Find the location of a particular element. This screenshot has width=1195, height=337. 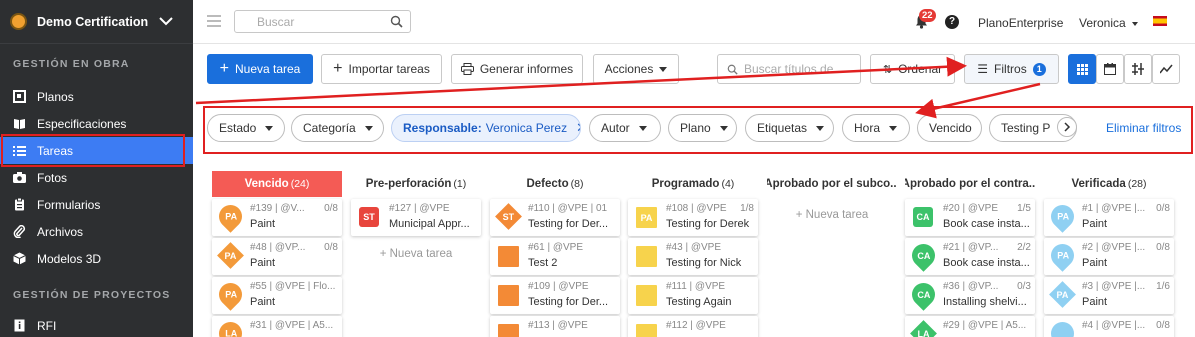

column-count: (1) is located at coordinates (460, 184).